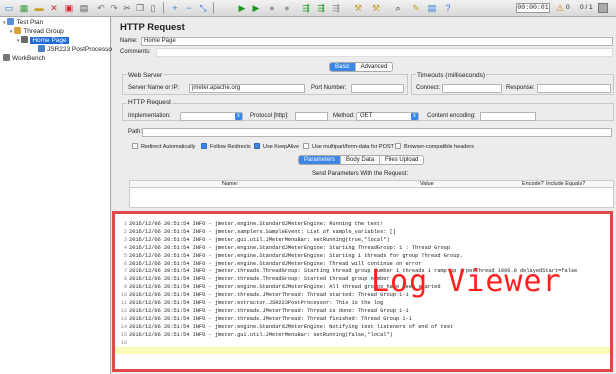  What do you see at coordinates (384, 52) in the screenshot?
I see `comments-field` at bounding box center [384, 52].